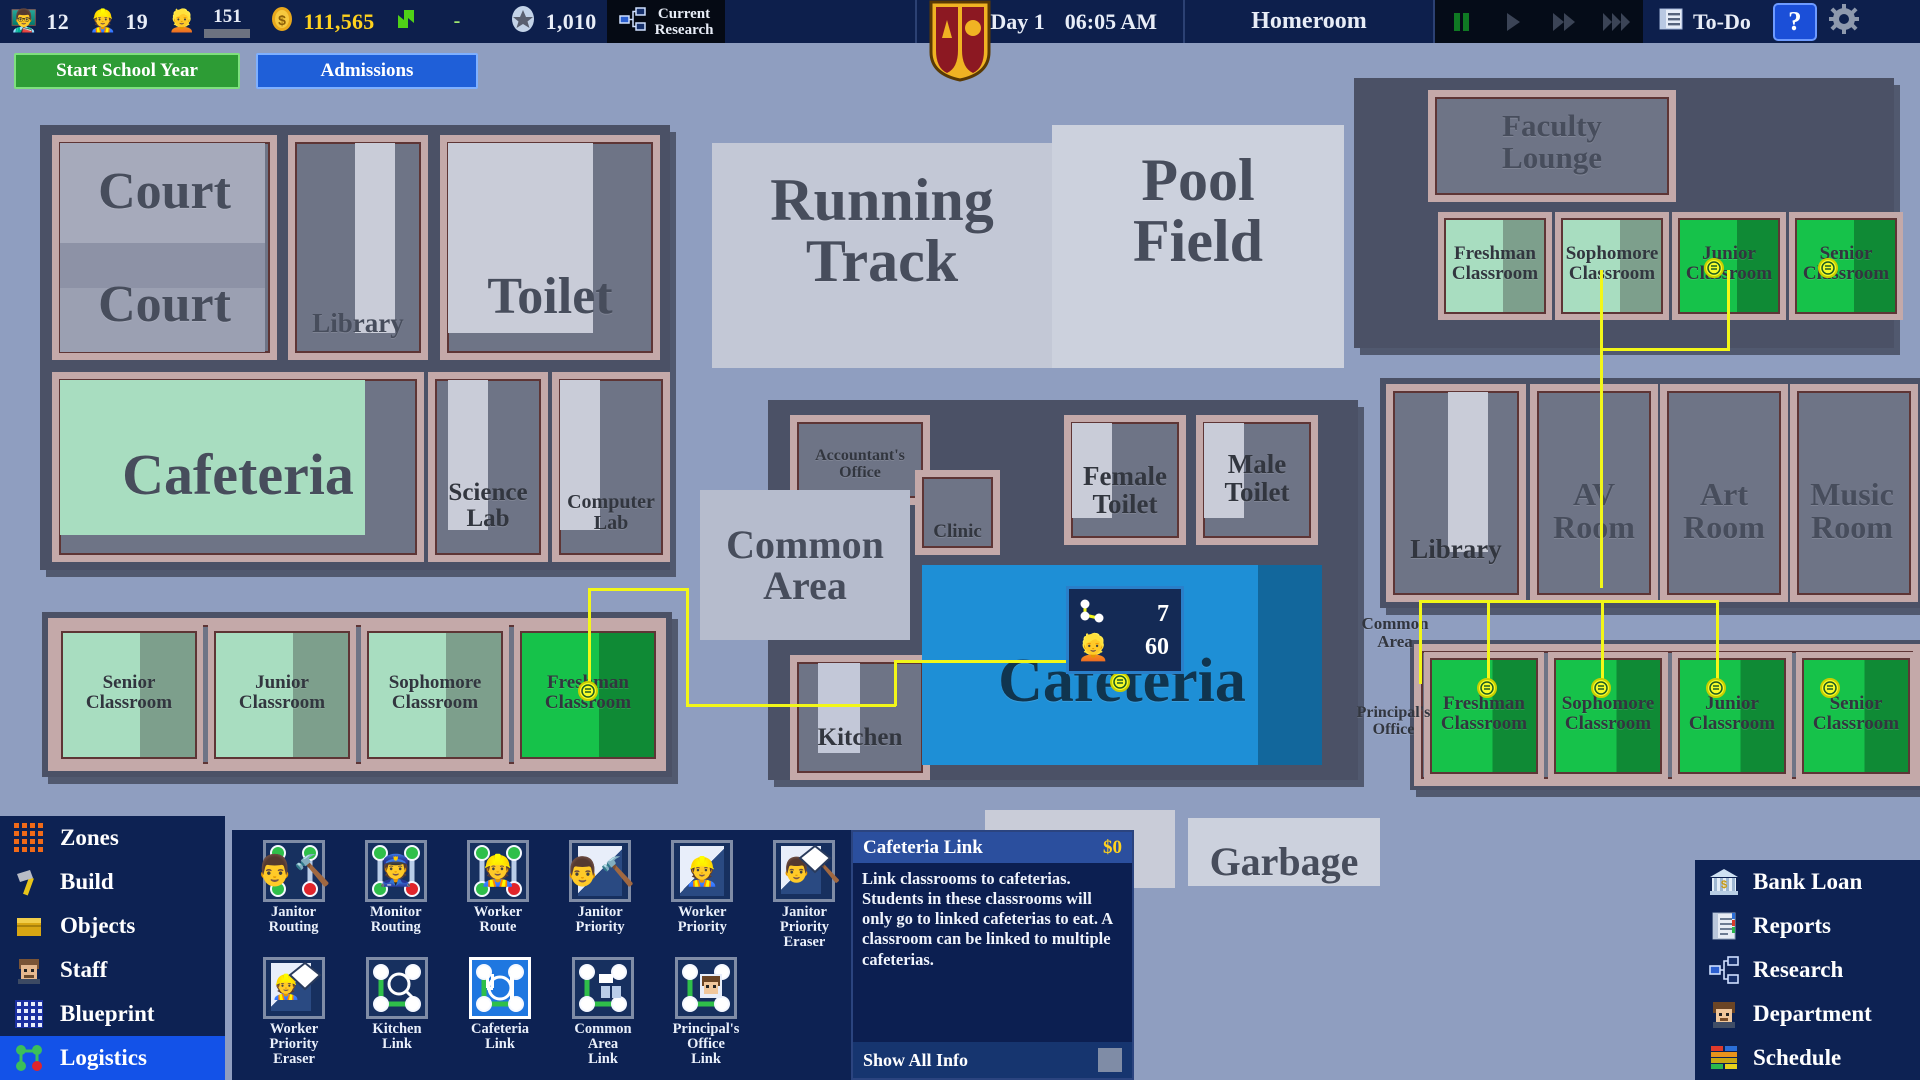  I want to click on room-clinic, so click(957, 512).